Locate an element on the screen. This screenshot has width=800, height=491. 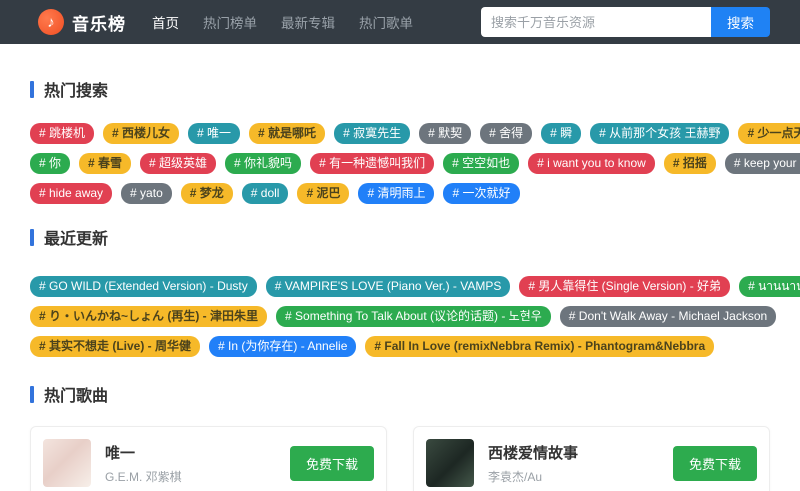
hot-search-tag: # 空空如也 is located at coordinates (481, 163).